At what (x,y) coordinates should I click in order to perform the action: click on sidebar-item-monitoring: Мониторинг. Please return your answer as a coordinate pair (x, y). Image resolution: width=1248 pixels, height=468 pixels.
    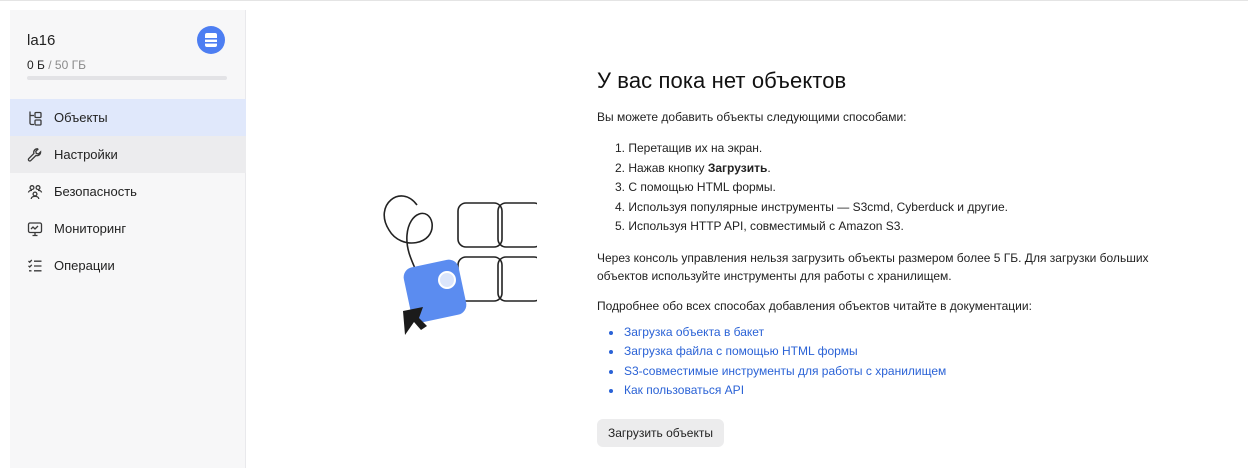
    Looking at the image, I should click on (128, 228).